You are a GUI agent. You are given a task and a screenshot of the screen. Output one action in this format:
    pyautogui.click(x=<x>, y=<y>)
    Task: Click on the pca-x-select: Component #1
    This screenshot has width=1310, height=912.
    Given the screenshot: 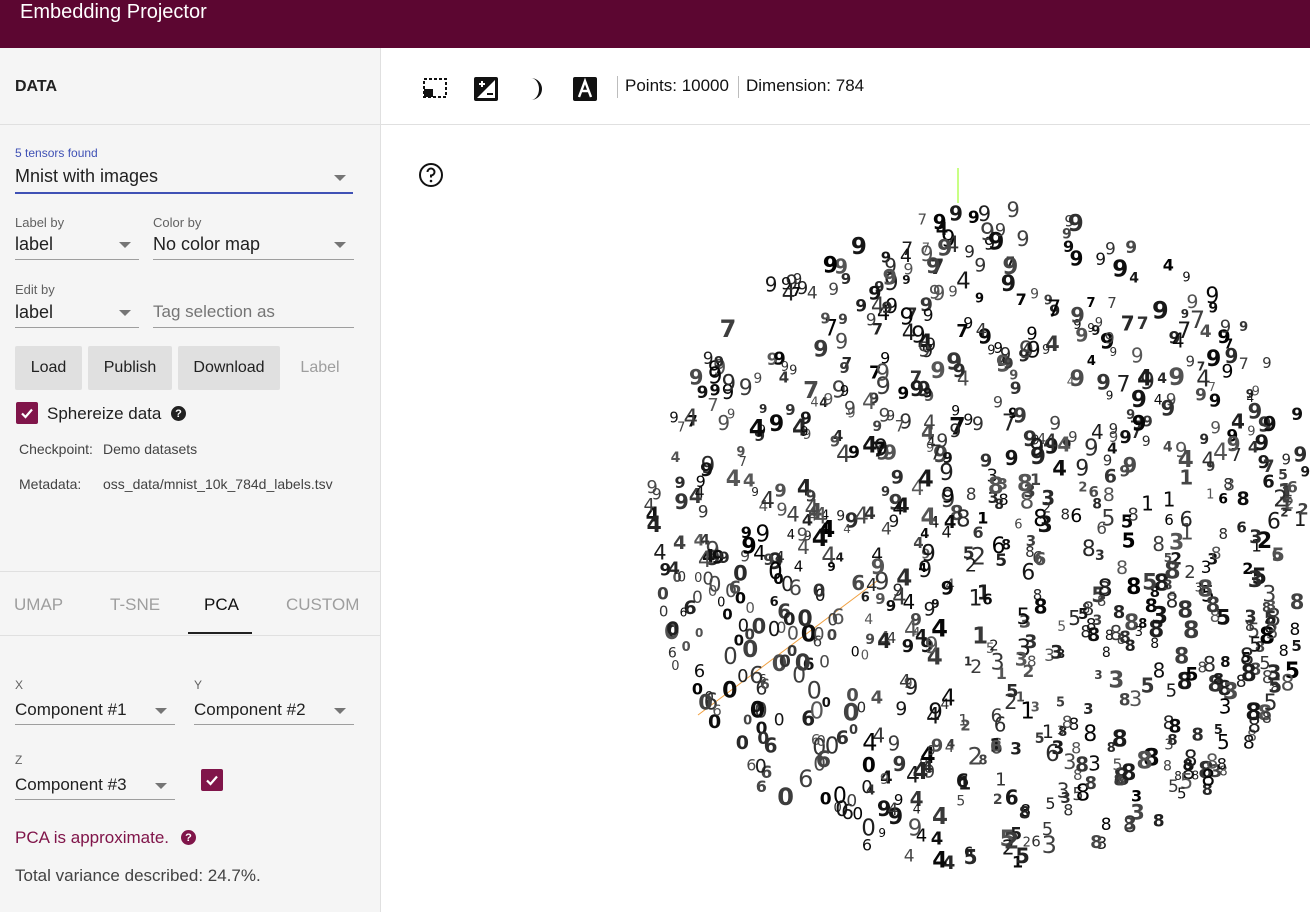 What is the action you would take?
    pyautogui.click(x=71, y=710)
    